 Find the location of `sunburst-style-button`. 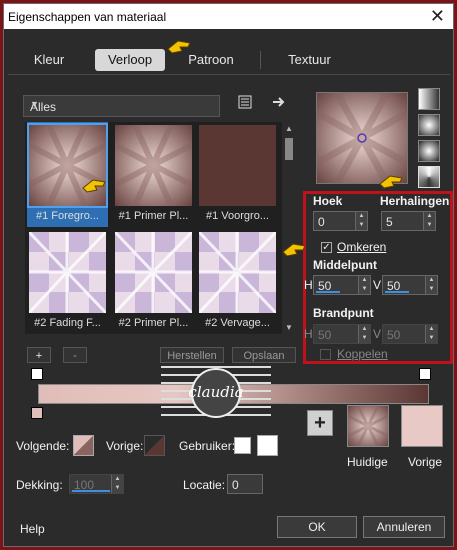

sunburst-style-button is located at coordinates (429, 177).